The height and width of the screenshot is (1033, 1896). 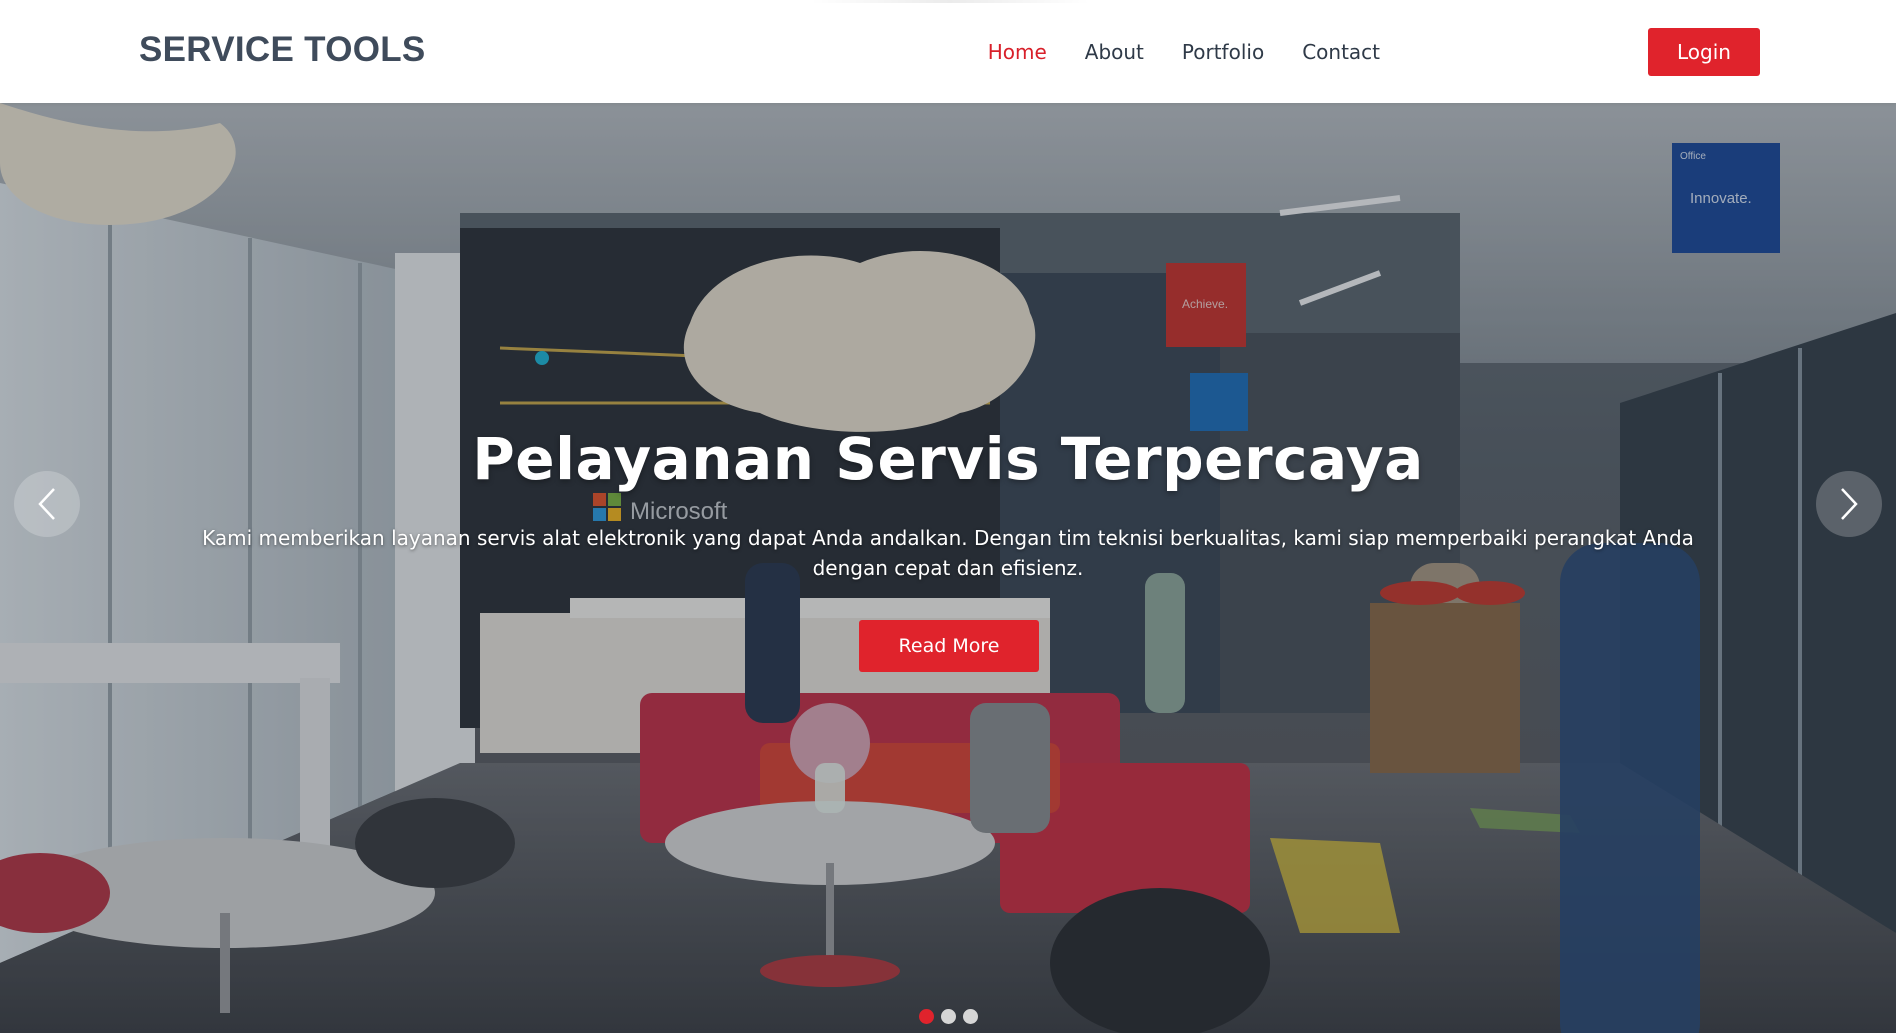 I want to click on main-nav: Home About Portfolio Contact, so click(x=1165, y=51).